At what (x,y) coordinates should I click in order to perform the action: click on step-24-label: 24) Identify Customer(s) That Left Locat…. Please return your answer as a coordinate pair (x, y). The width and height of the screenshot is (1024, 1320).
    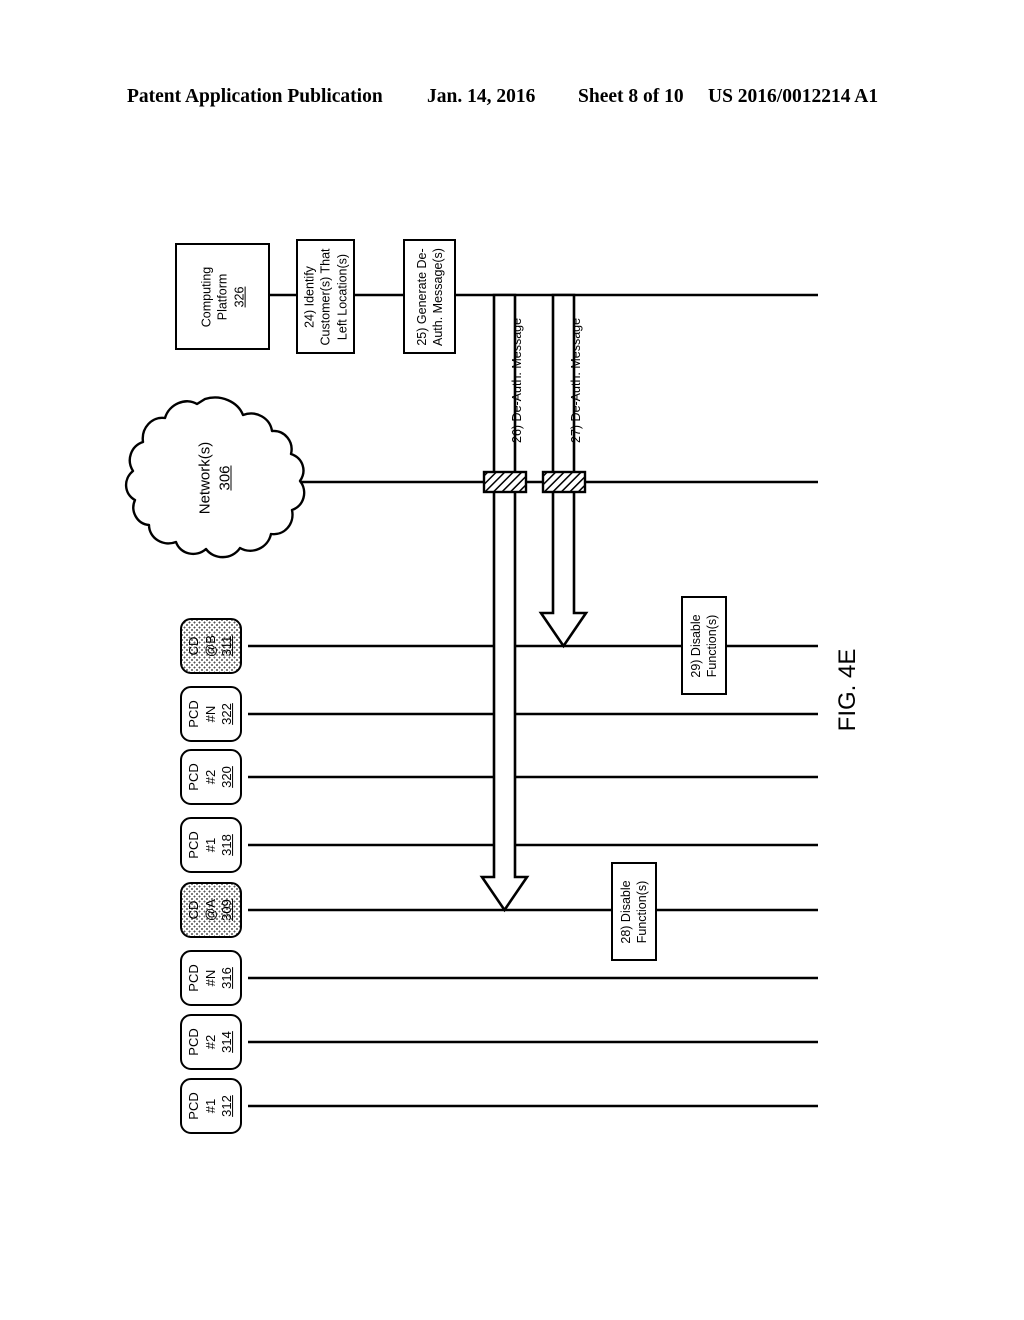
    Looking at the image, I should click on (325, 296).